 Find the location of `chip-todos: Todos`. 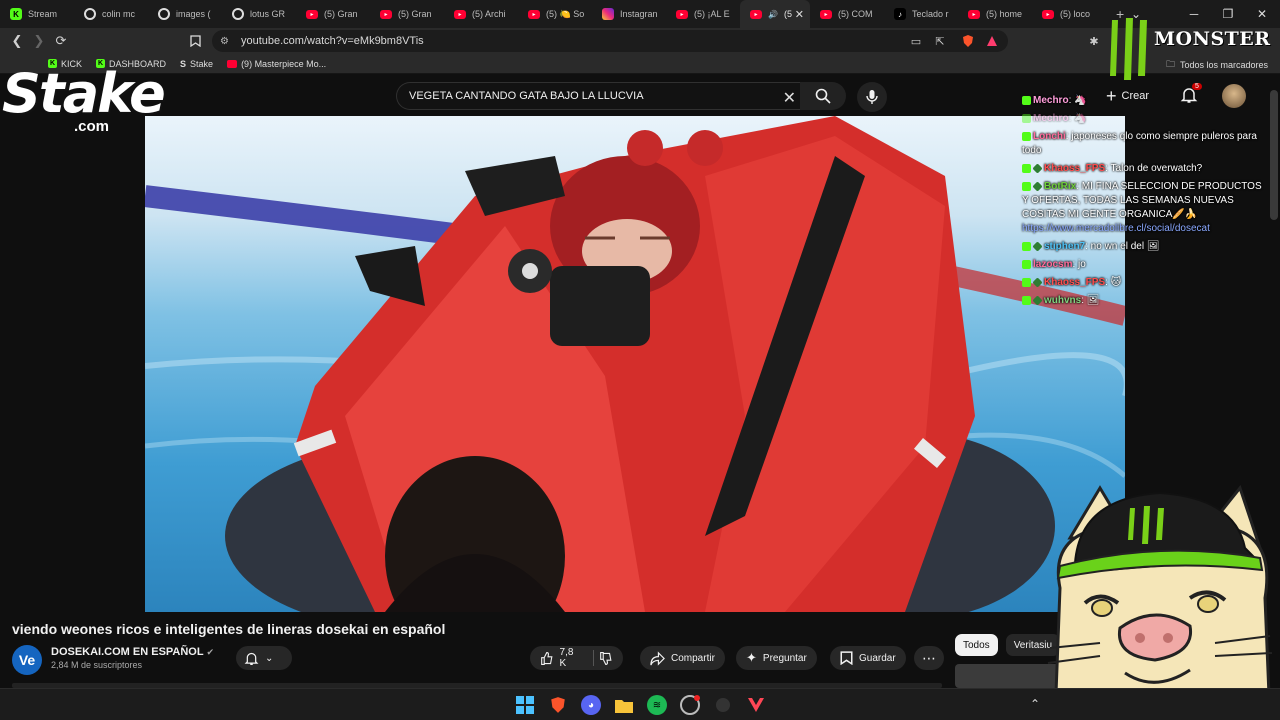

chip-todos: Todos is located at coordinates (976, 645).